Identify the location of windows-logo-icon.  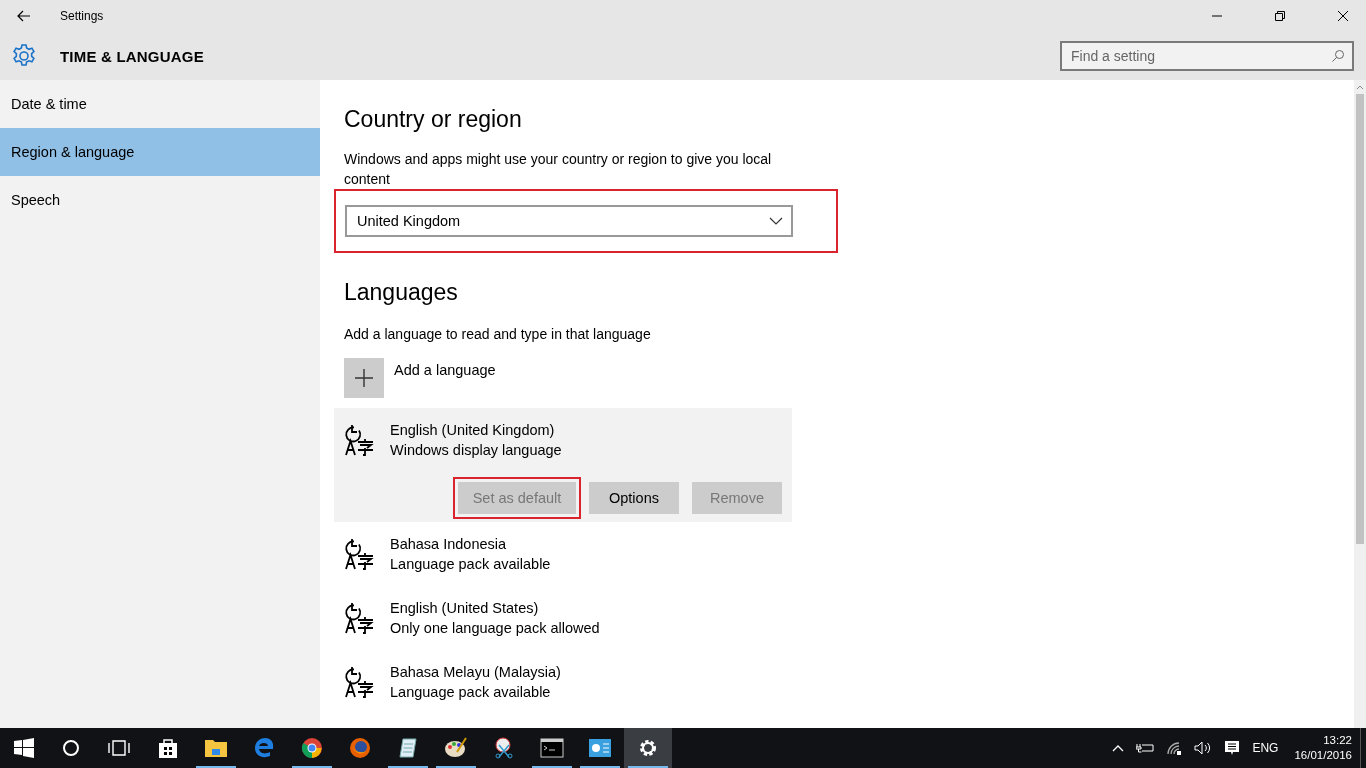
(24, 748).